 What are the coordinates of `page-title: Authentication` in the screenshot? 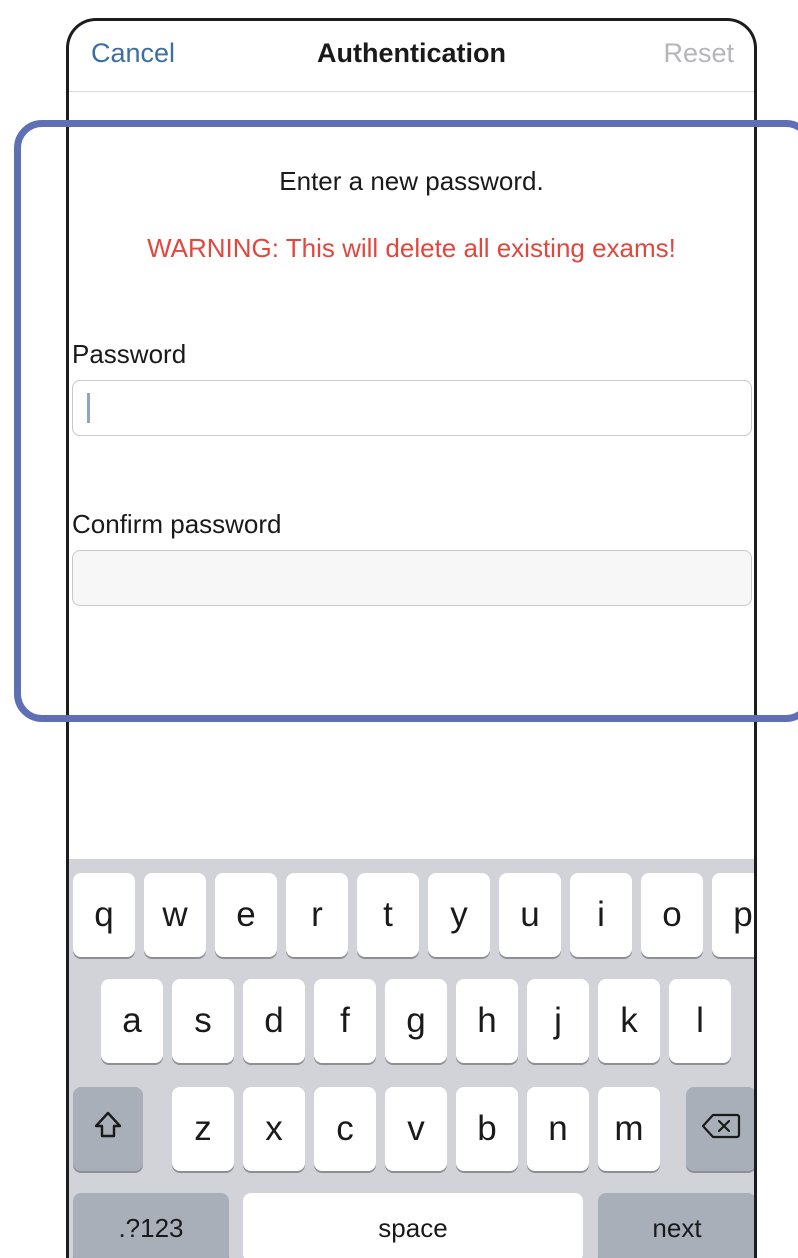 It's located at (411, 53).